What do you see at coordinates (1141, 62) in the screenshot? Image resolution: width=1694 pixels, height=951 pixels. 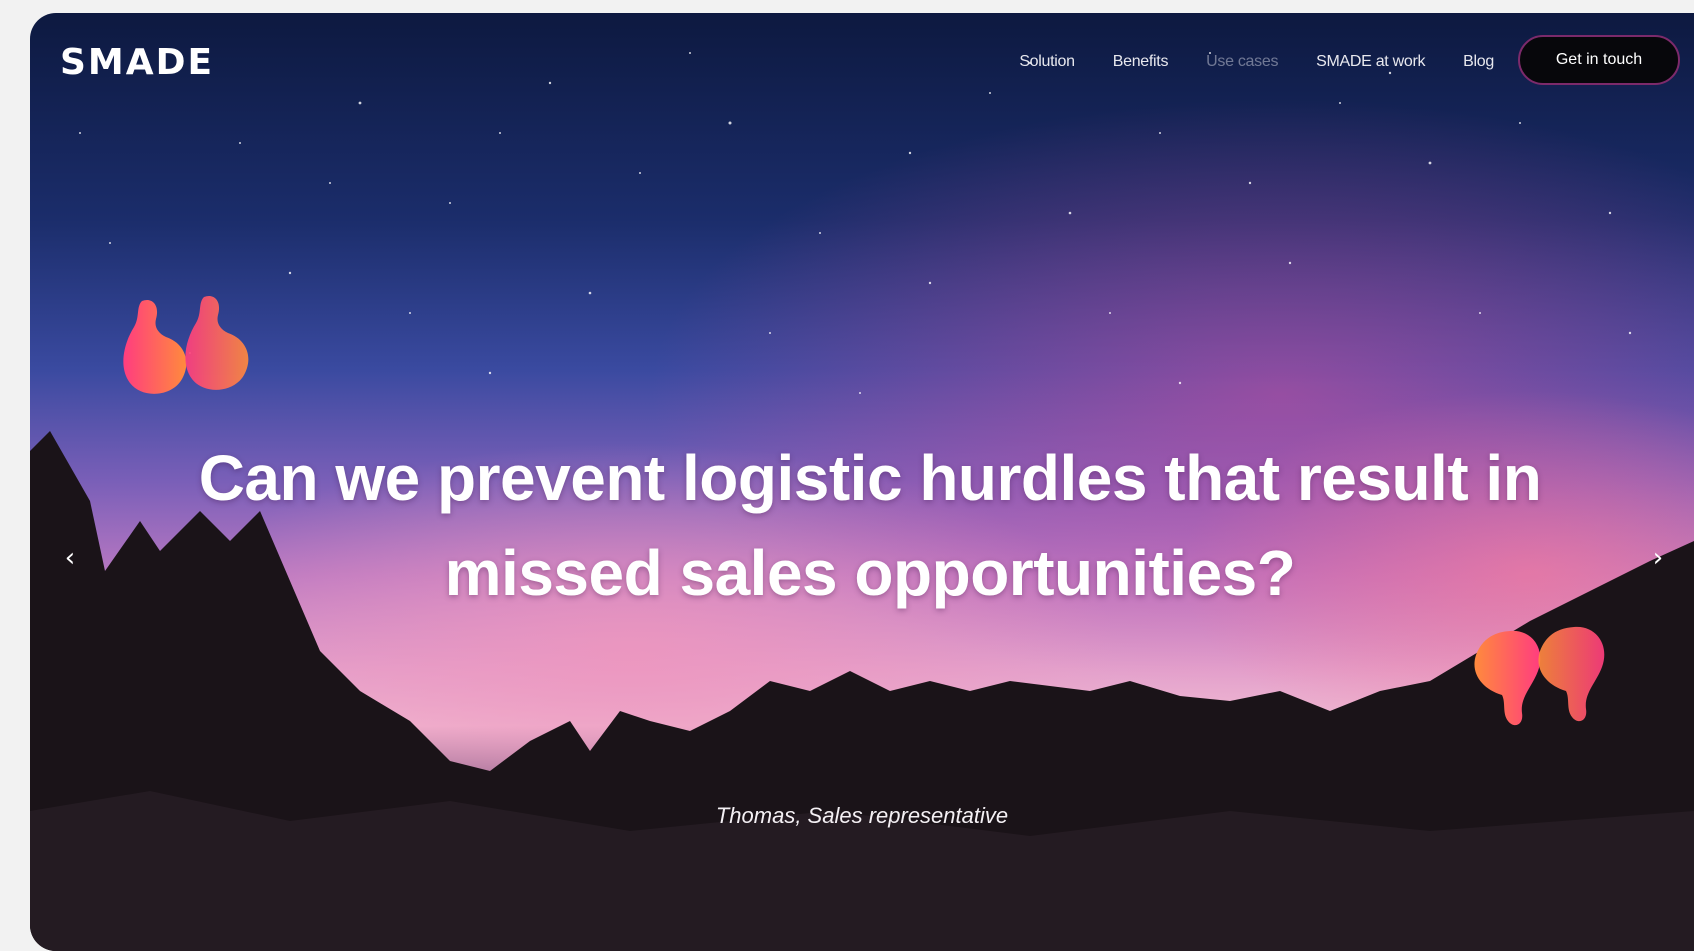 I see `nav-link-benefits: Benefits` at bounding box center [1141, 62].